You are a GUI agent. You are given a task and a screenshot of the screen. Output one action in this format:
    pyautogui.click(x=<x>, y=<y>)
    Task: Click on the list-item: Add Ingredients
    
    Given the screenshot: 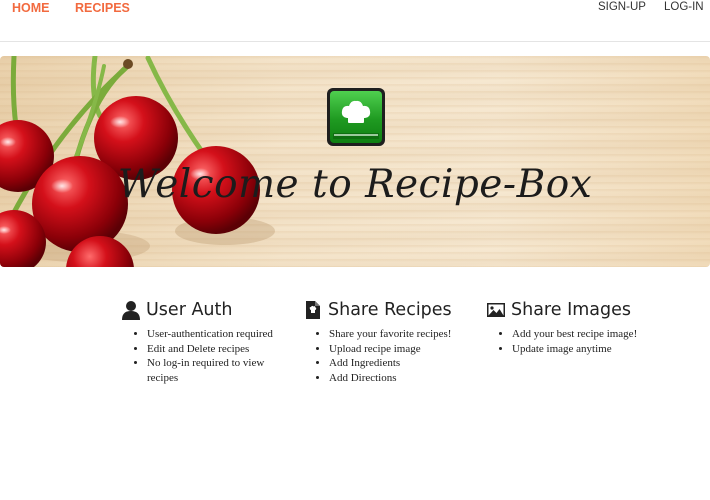 What is the action you would take?
    pyautogui.click(x=403, y=363)
    